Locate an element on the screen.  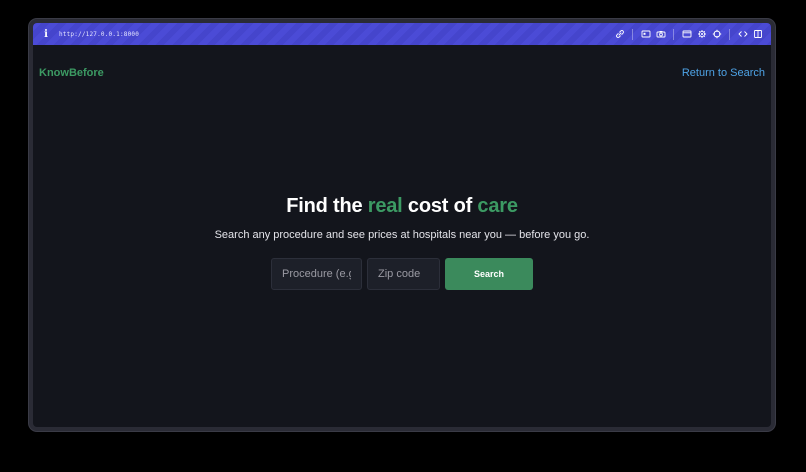
url-text: http://127.0.0.1:8000 is located at coordinates (99, 34).